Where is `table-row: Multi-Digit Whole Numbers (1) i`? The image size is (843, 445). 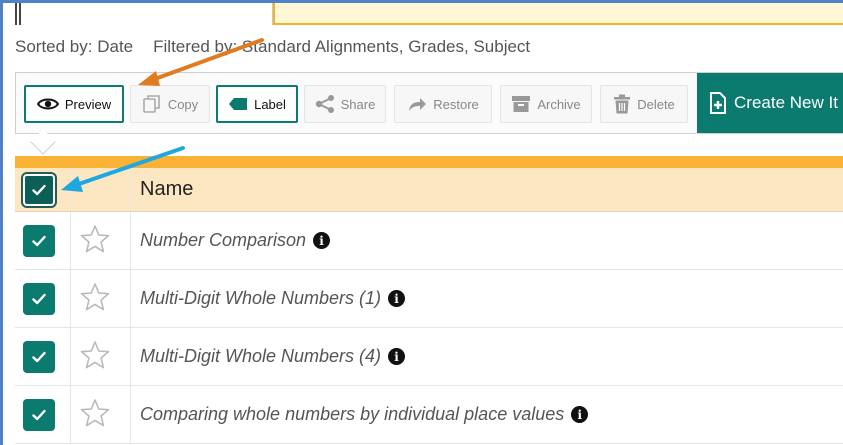
table-row: Multi-Digit Whole Numbers (1) i is located at coordinates (429, 299).